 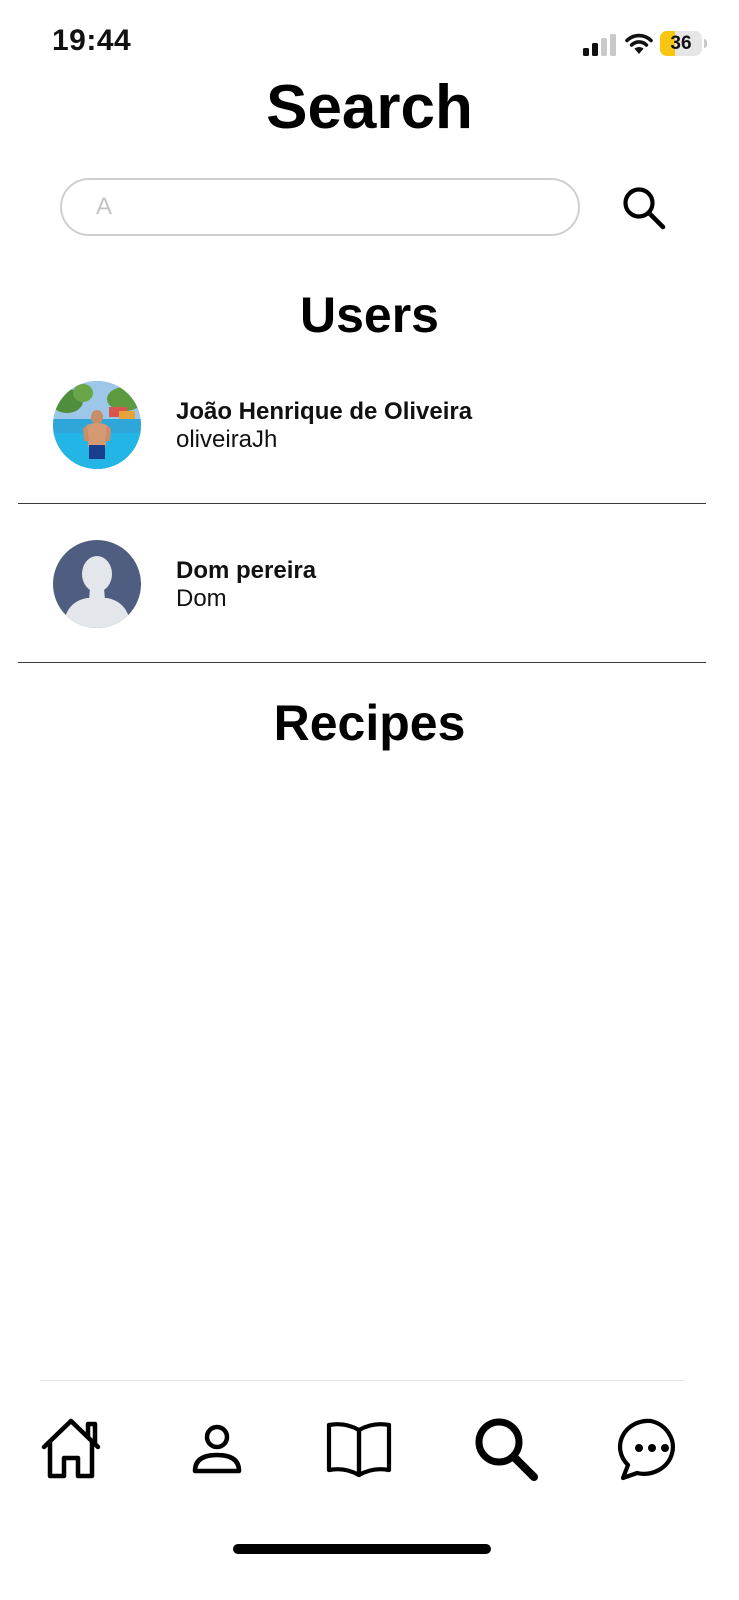 I want to click on user-list-item: Dom pereira Dom, so click(x=362, y=593).